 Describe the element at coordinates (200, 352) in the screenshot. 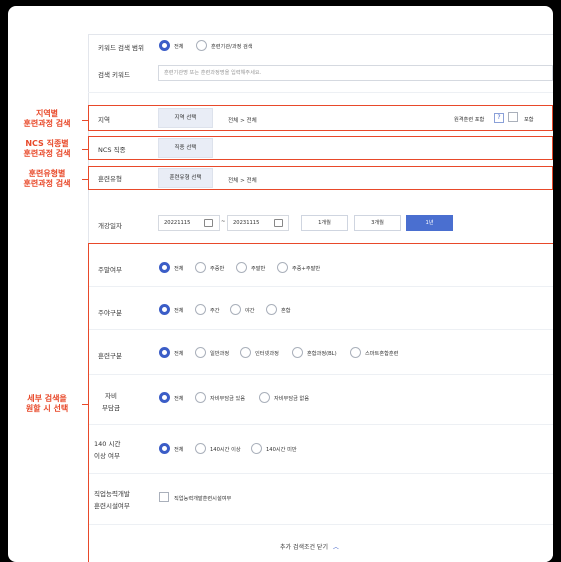

I see `training-kind-general-radio` at that location.